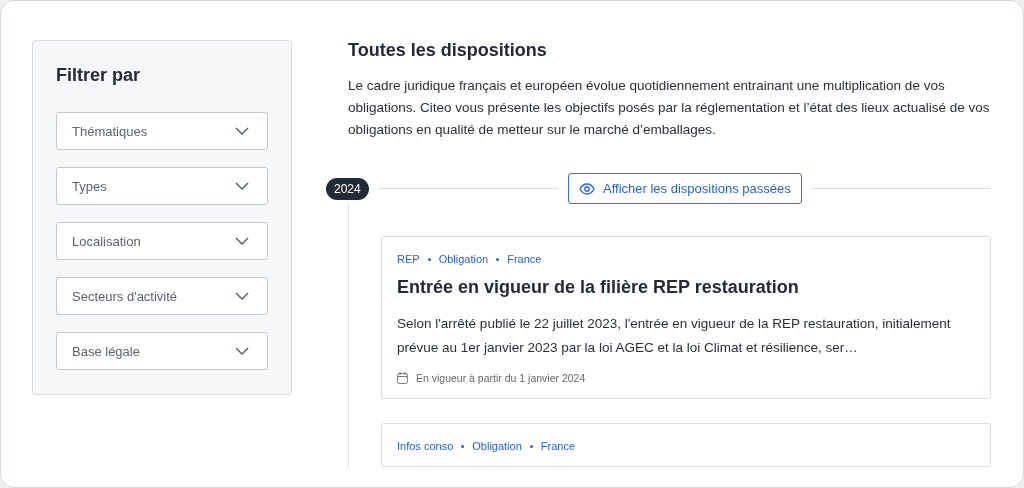 The width and height of the screenshot is (1024, 488). I want to click on calendar-icon, so click(402, 378).